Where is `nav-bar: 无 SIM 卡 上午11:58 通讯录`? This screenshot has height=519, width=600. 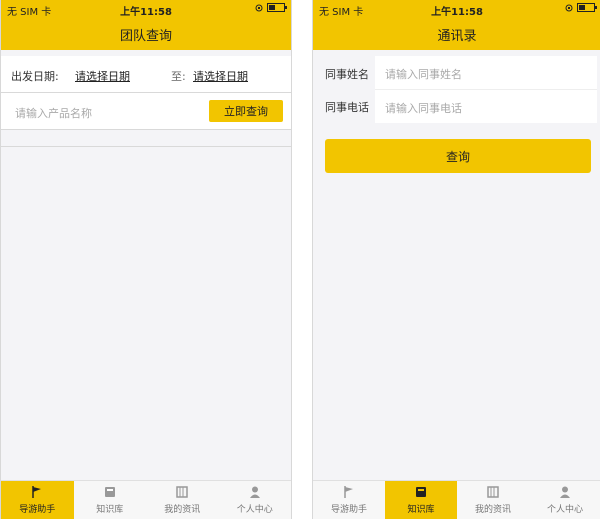 nav-bar: 无 SIM 卡 上午11:58 通讯录 is located at coordinates (456, 25).